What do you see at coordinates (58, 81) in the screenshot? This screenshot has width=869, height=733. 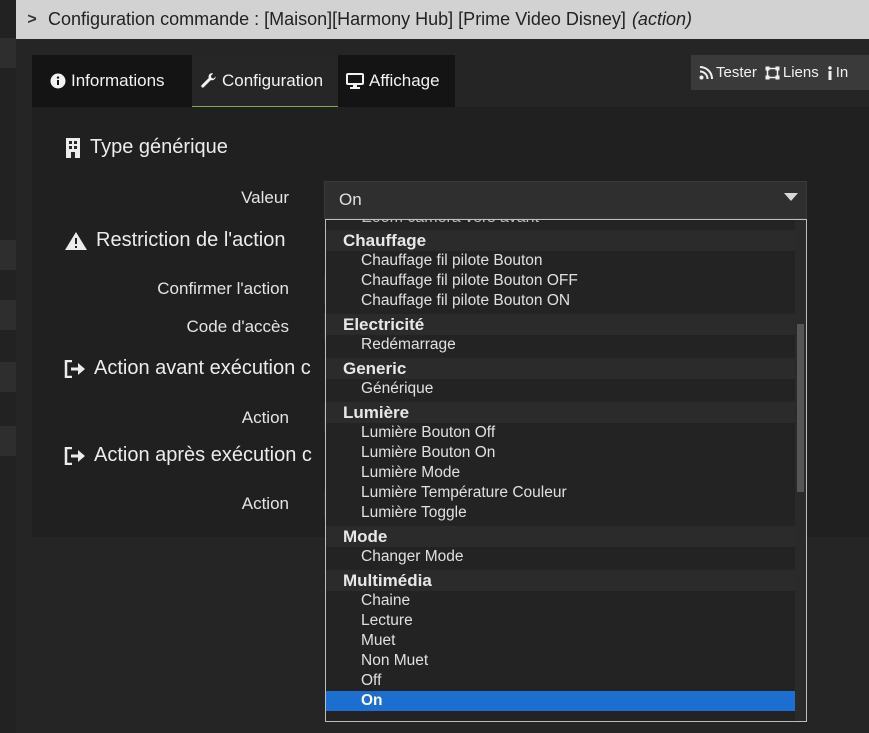 I see `info-circle-icon` at bounding box center [58, 81].